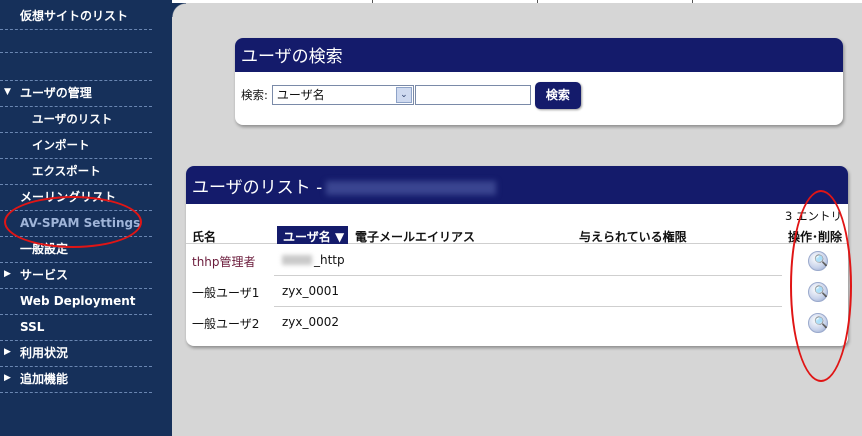 The image size is (862, 436). Describe the element at coordinates (813, 216) in the screenshot. I see `entry-count: 3 エントリ` at that location.